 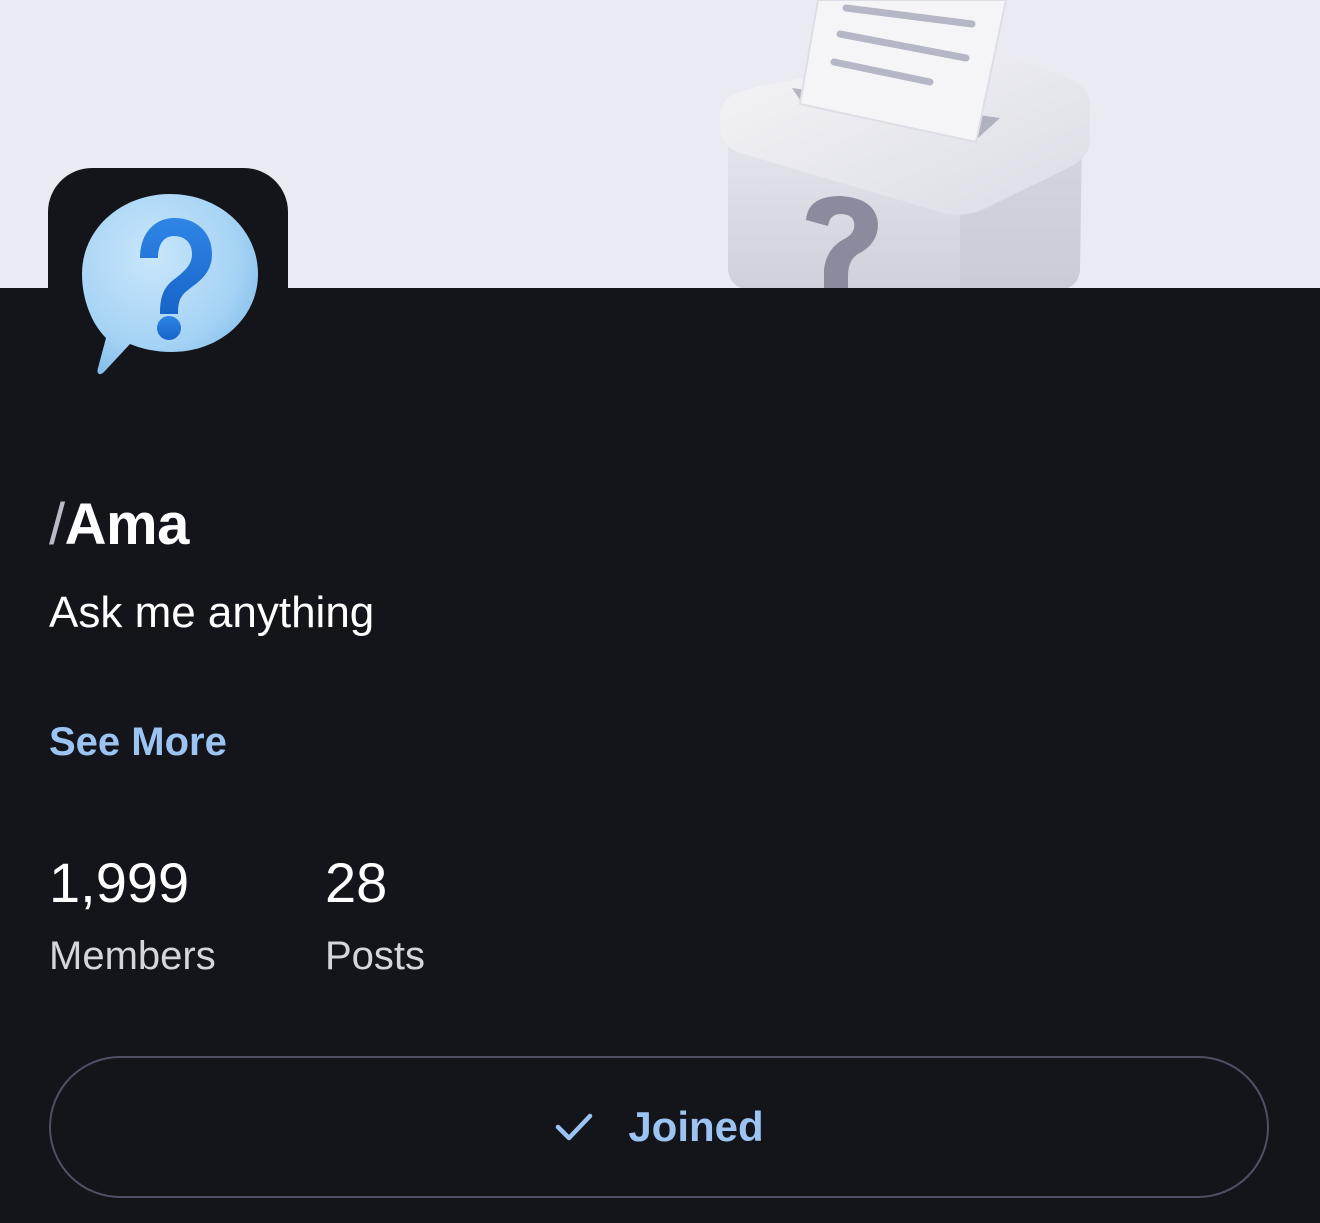 What do you see at coordinates (696, 1126) in the screenshot?
I see `joined-label: Joined` at bounding box center [696, 1126].